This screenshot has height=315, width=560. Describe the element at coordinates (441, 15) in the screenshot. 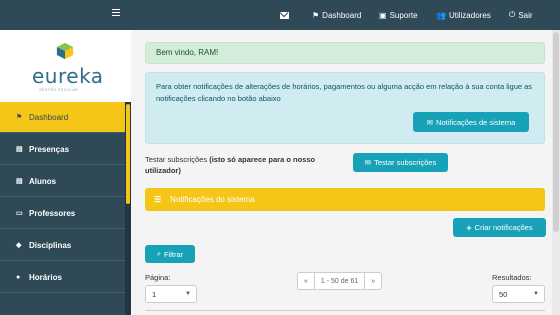

I see `users-icon: 👥` at that location.